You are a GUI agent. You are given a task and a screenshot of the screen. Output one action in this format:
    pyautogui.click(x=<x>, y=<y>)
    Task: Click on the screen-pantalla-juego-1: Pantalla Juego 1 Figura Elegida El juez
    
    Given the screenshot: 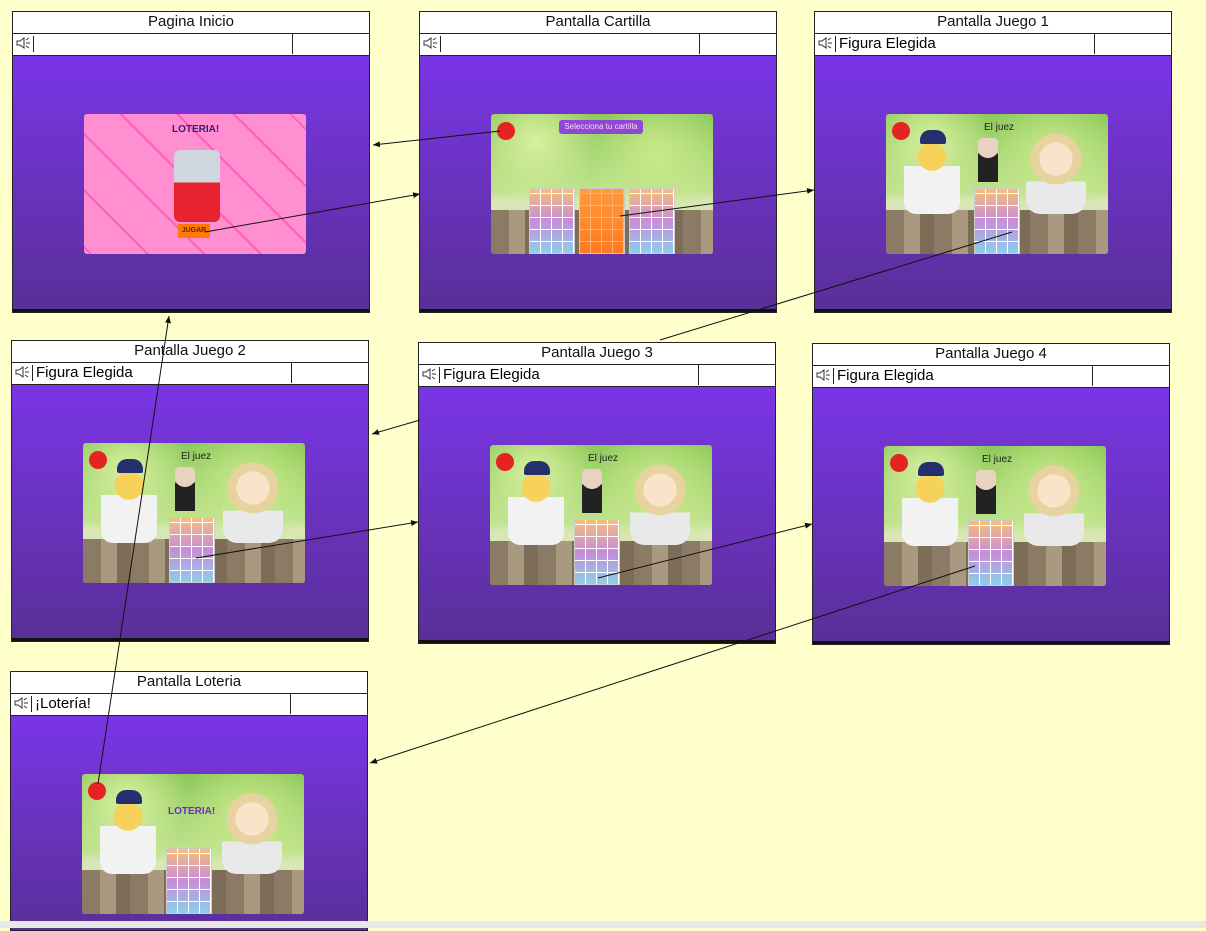 What is the action you would take?
    pyautogui.click(x=993, y=162)
    